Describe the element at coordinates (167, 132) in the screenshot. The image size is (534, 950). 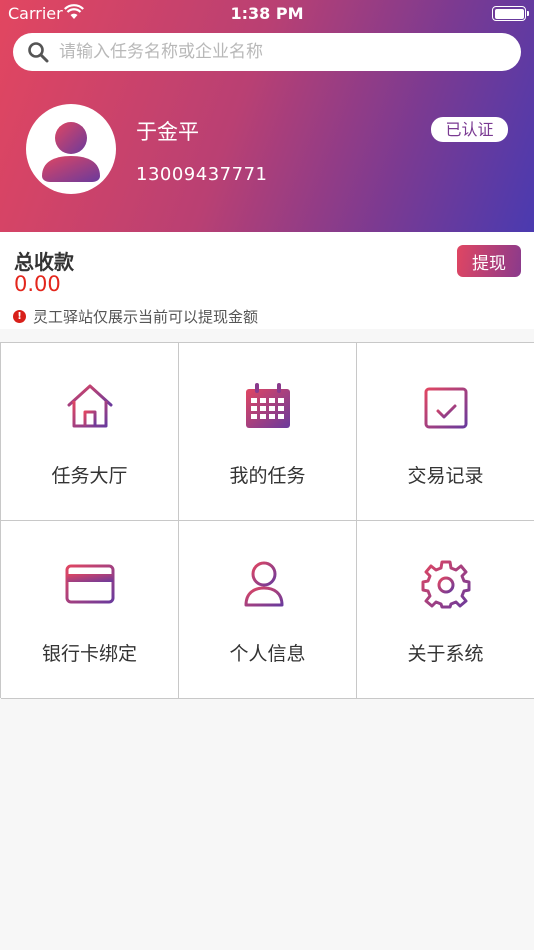
I see `user-name: 于金平` at that location.